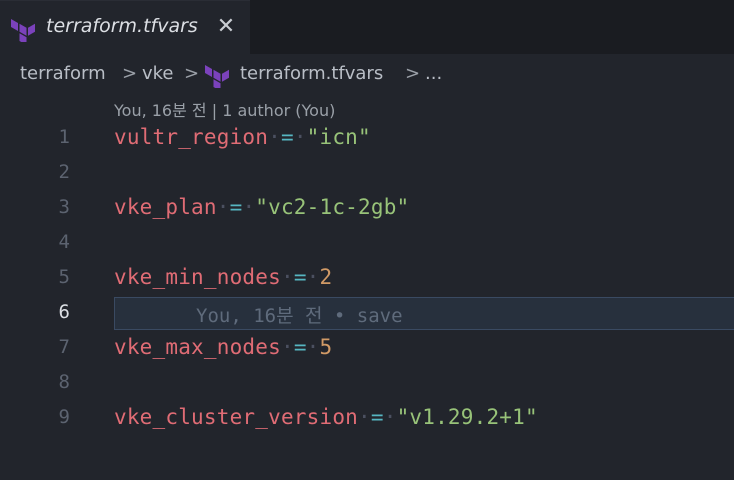 The height and width of the screenshot is (480, 734). What do you see at coordinates (326, 347) in the screenshot?
I see `number-value: 5` at bounding box center [326, 347].